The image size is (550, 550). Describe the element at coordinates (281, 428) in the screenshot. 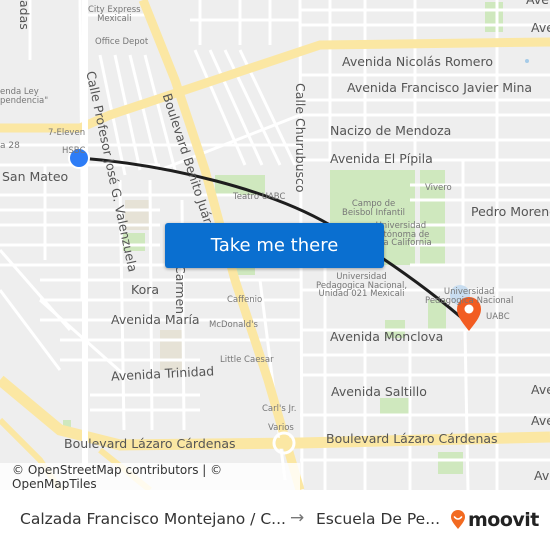

I see `poi-label: Varios` at that location.